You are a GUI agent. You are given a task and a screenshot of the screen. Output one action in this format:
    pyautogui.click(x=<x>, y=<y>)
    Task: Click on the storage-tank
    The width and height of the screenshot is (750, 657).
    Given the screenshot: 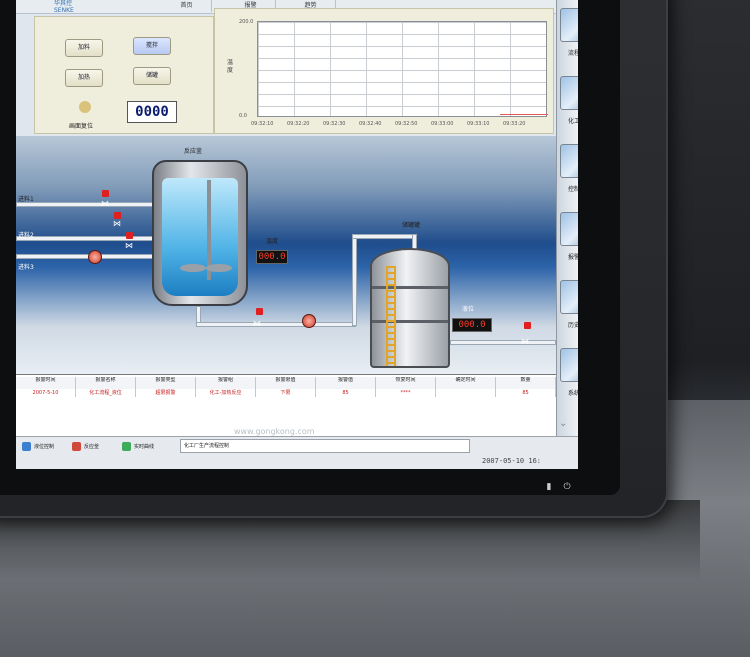 What is the action you would take?
    pyautogui.click(x=410, y=308)
    